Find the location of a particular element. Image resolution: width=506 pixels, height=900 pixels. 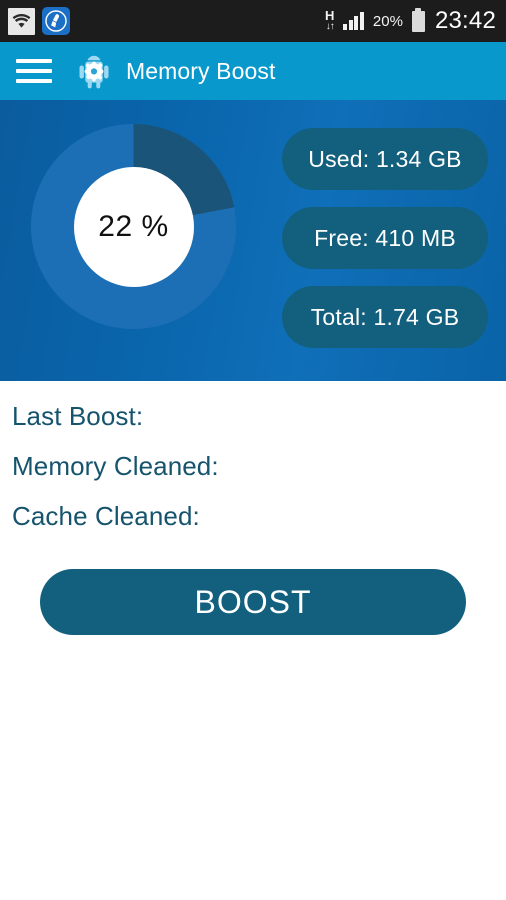

clock-label: 23:42 is located at coordinates (465, 20).